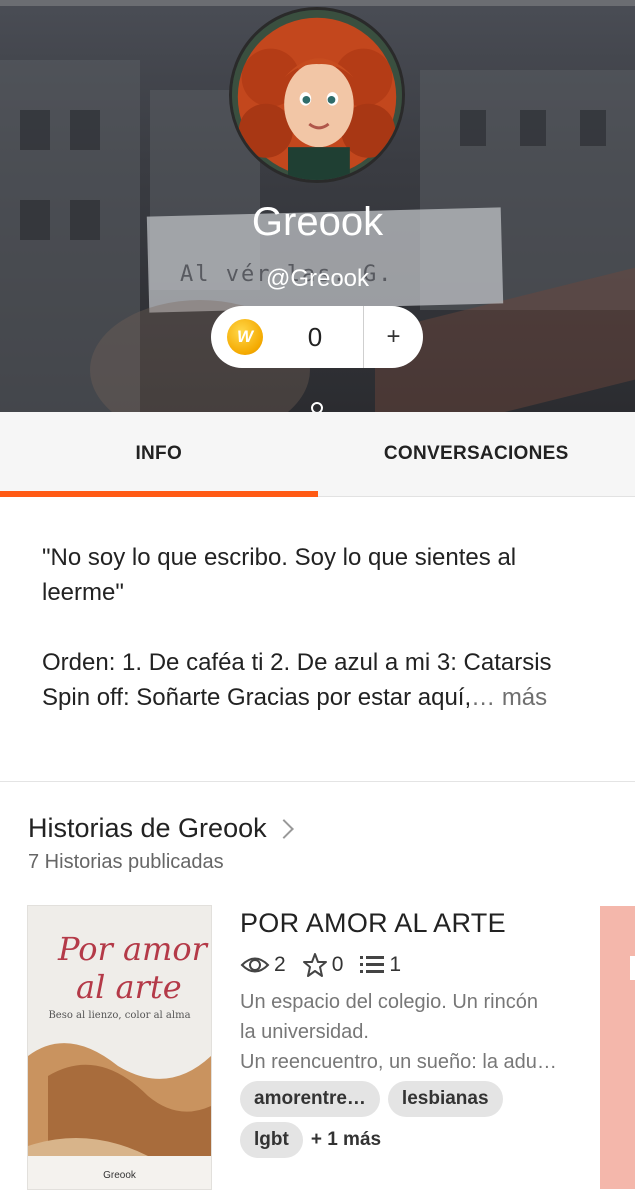  What do you see at coordinates (476, 454) in the screenshot?
I see `tab-conversaciones: CONVERSACIONES` at bounding box center [476, 454].